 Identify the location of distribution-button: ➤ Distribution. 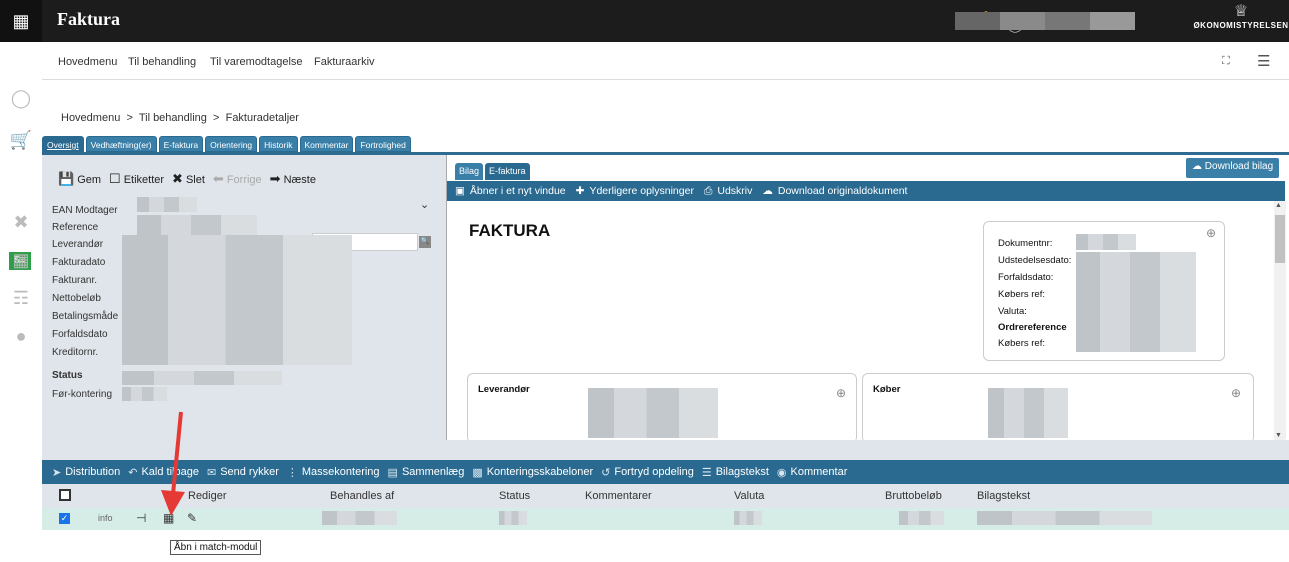
(86, 472).